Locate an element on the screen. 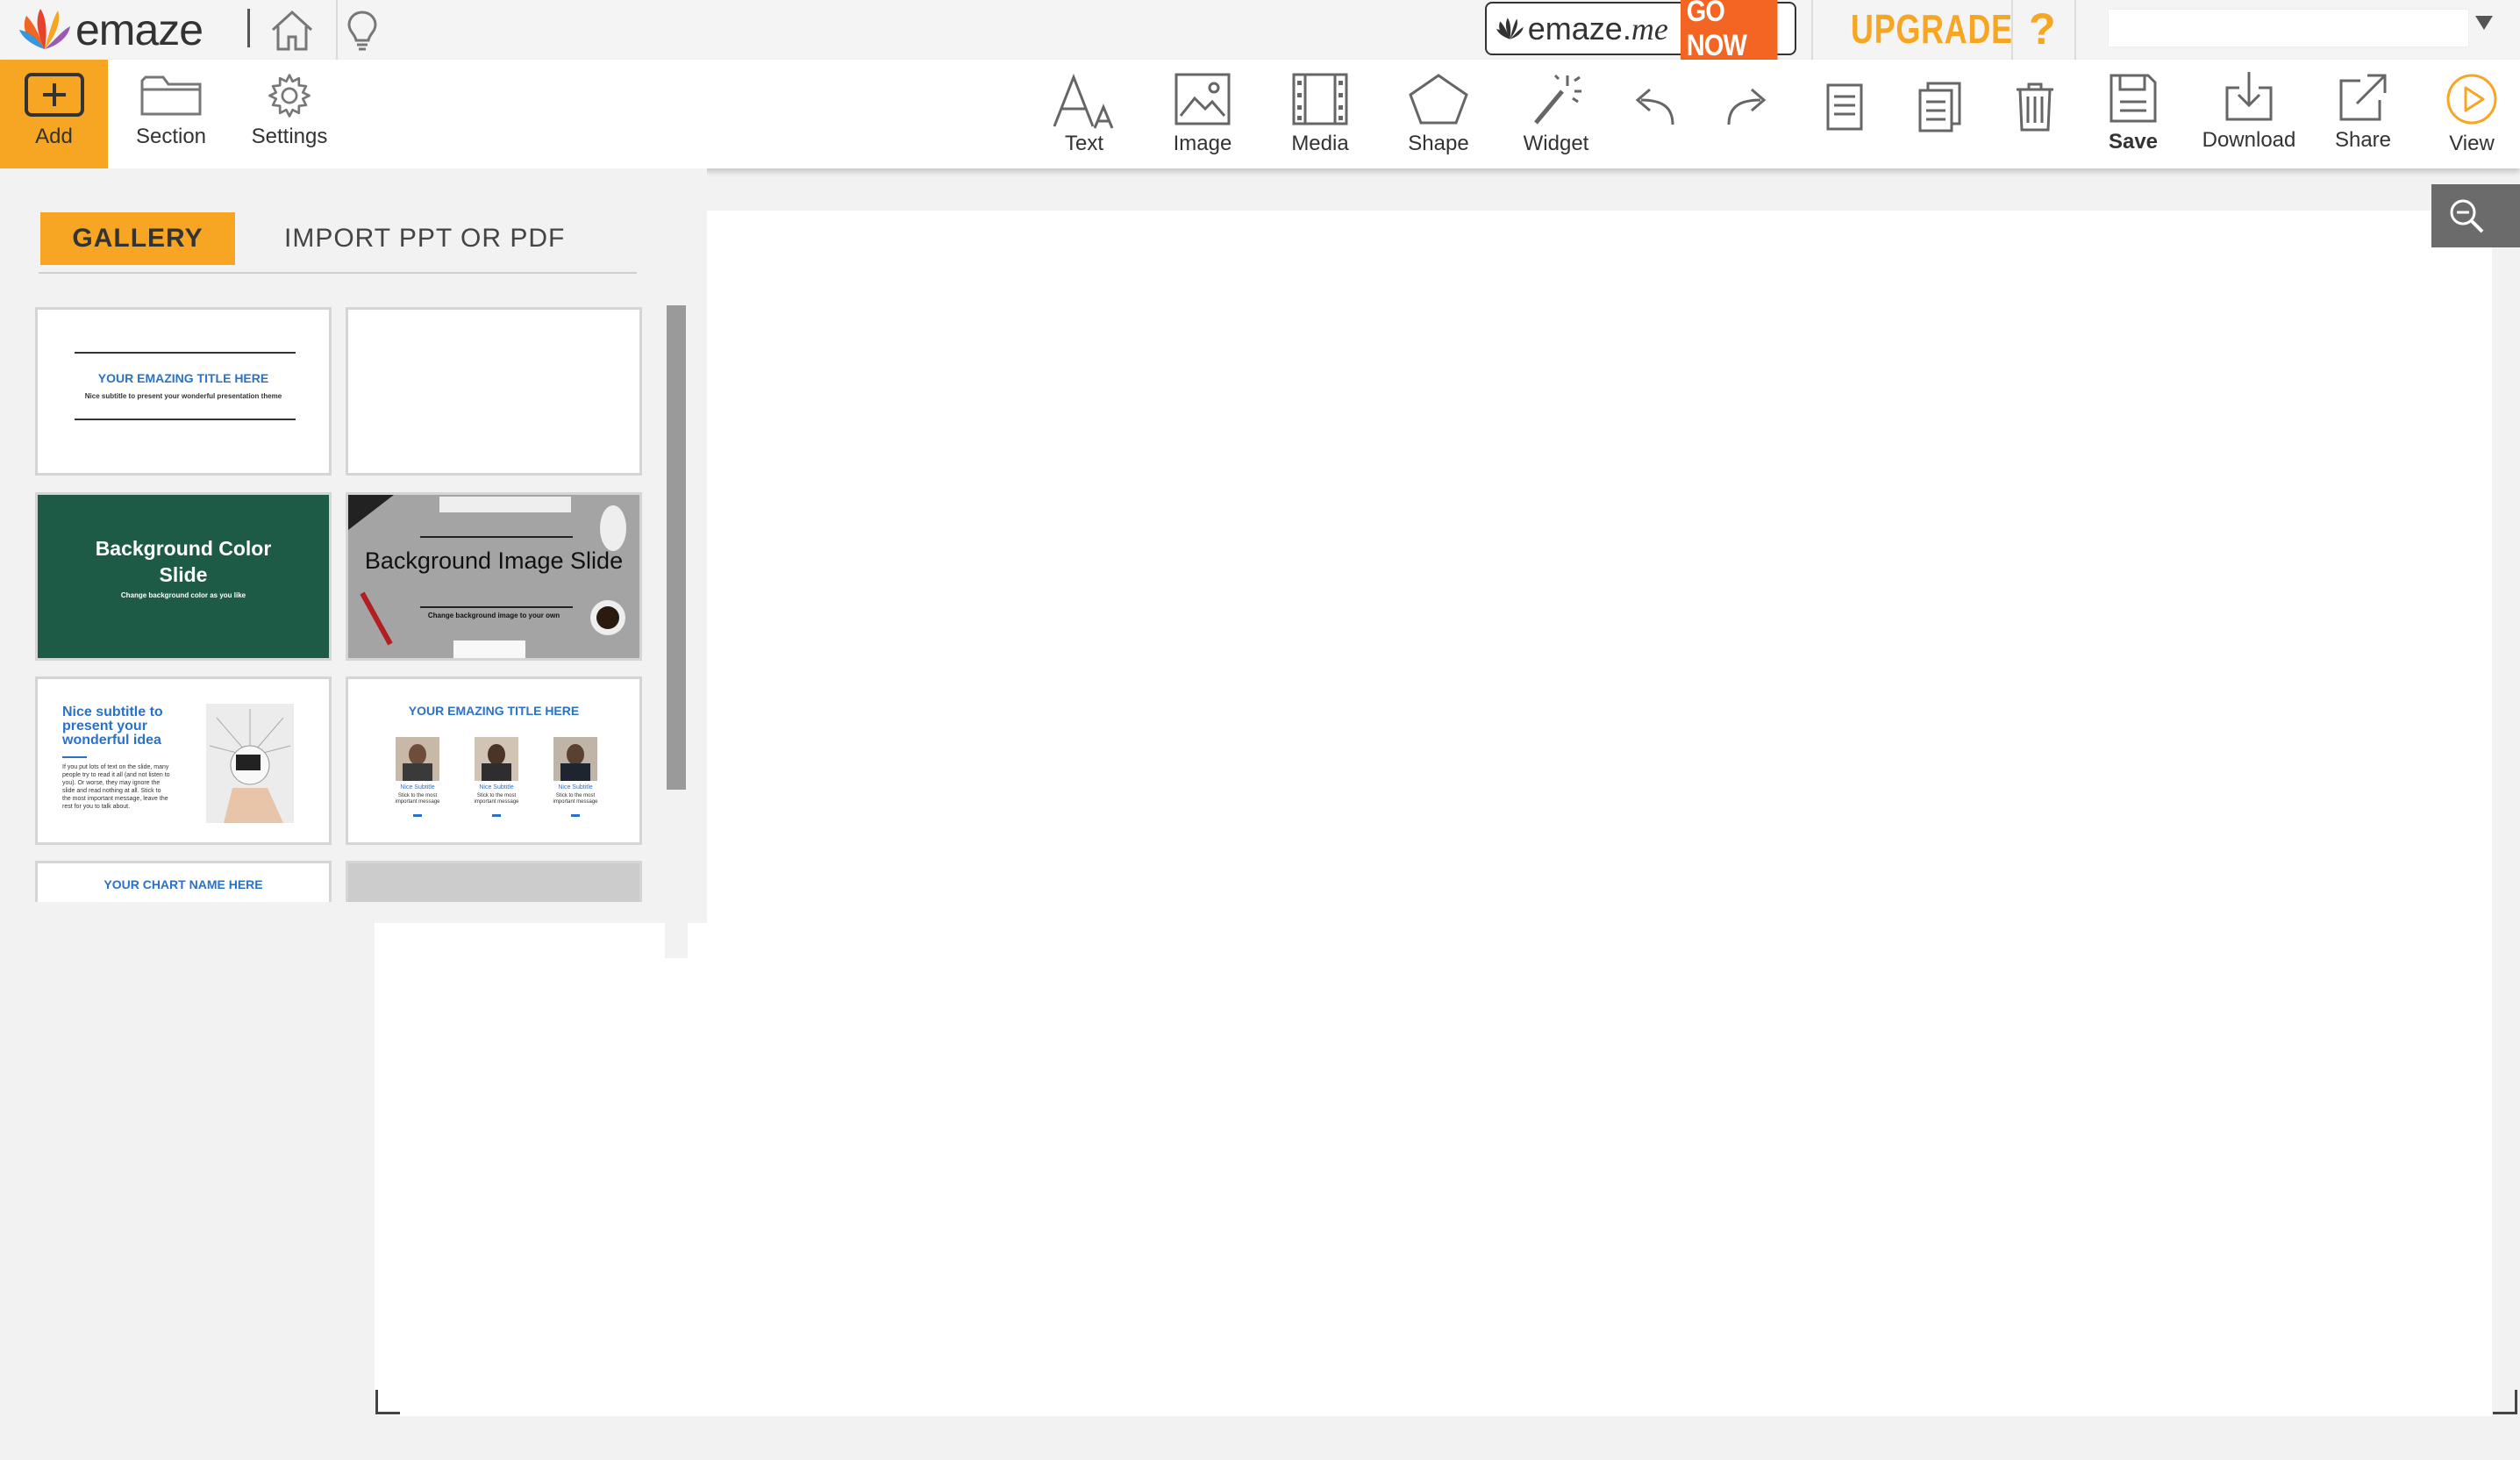 The width and height of the screenshot is (2520, 1460). widget-label: Widget is located at coordinates (1556, 143).